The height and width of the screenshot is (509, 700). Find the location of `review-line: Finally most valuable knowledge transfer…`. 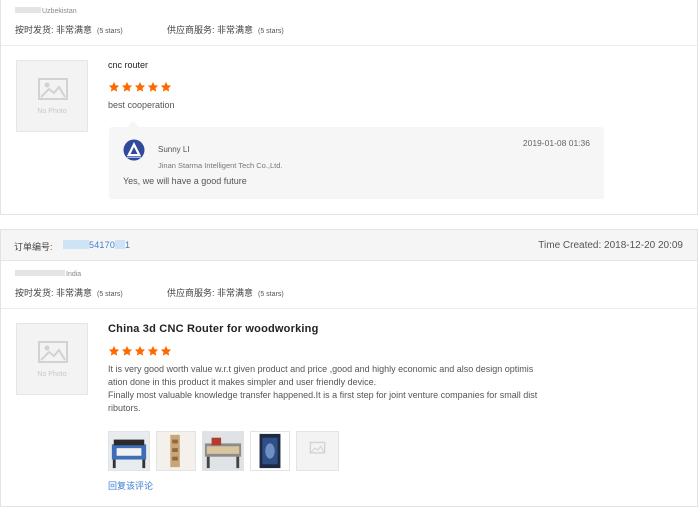

review-line: Finally most valuable knowledge transfer… is located at coordinates (323, 395).